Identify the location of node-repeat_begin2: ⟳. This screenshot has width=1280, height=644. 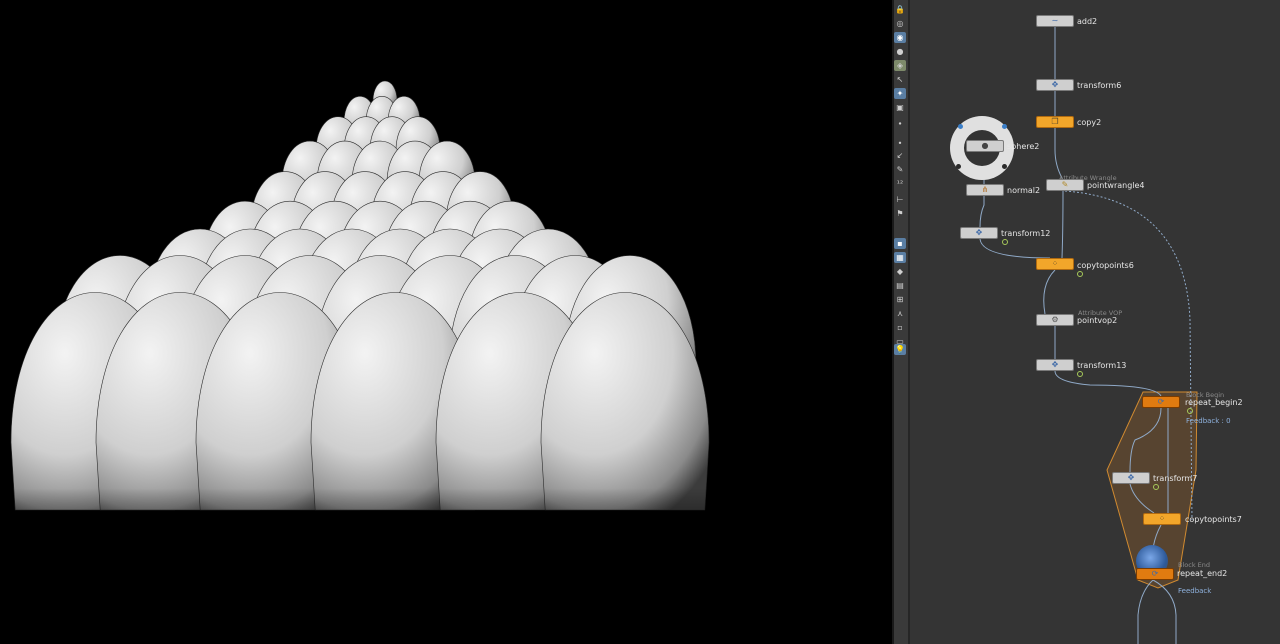
(1161, 402).